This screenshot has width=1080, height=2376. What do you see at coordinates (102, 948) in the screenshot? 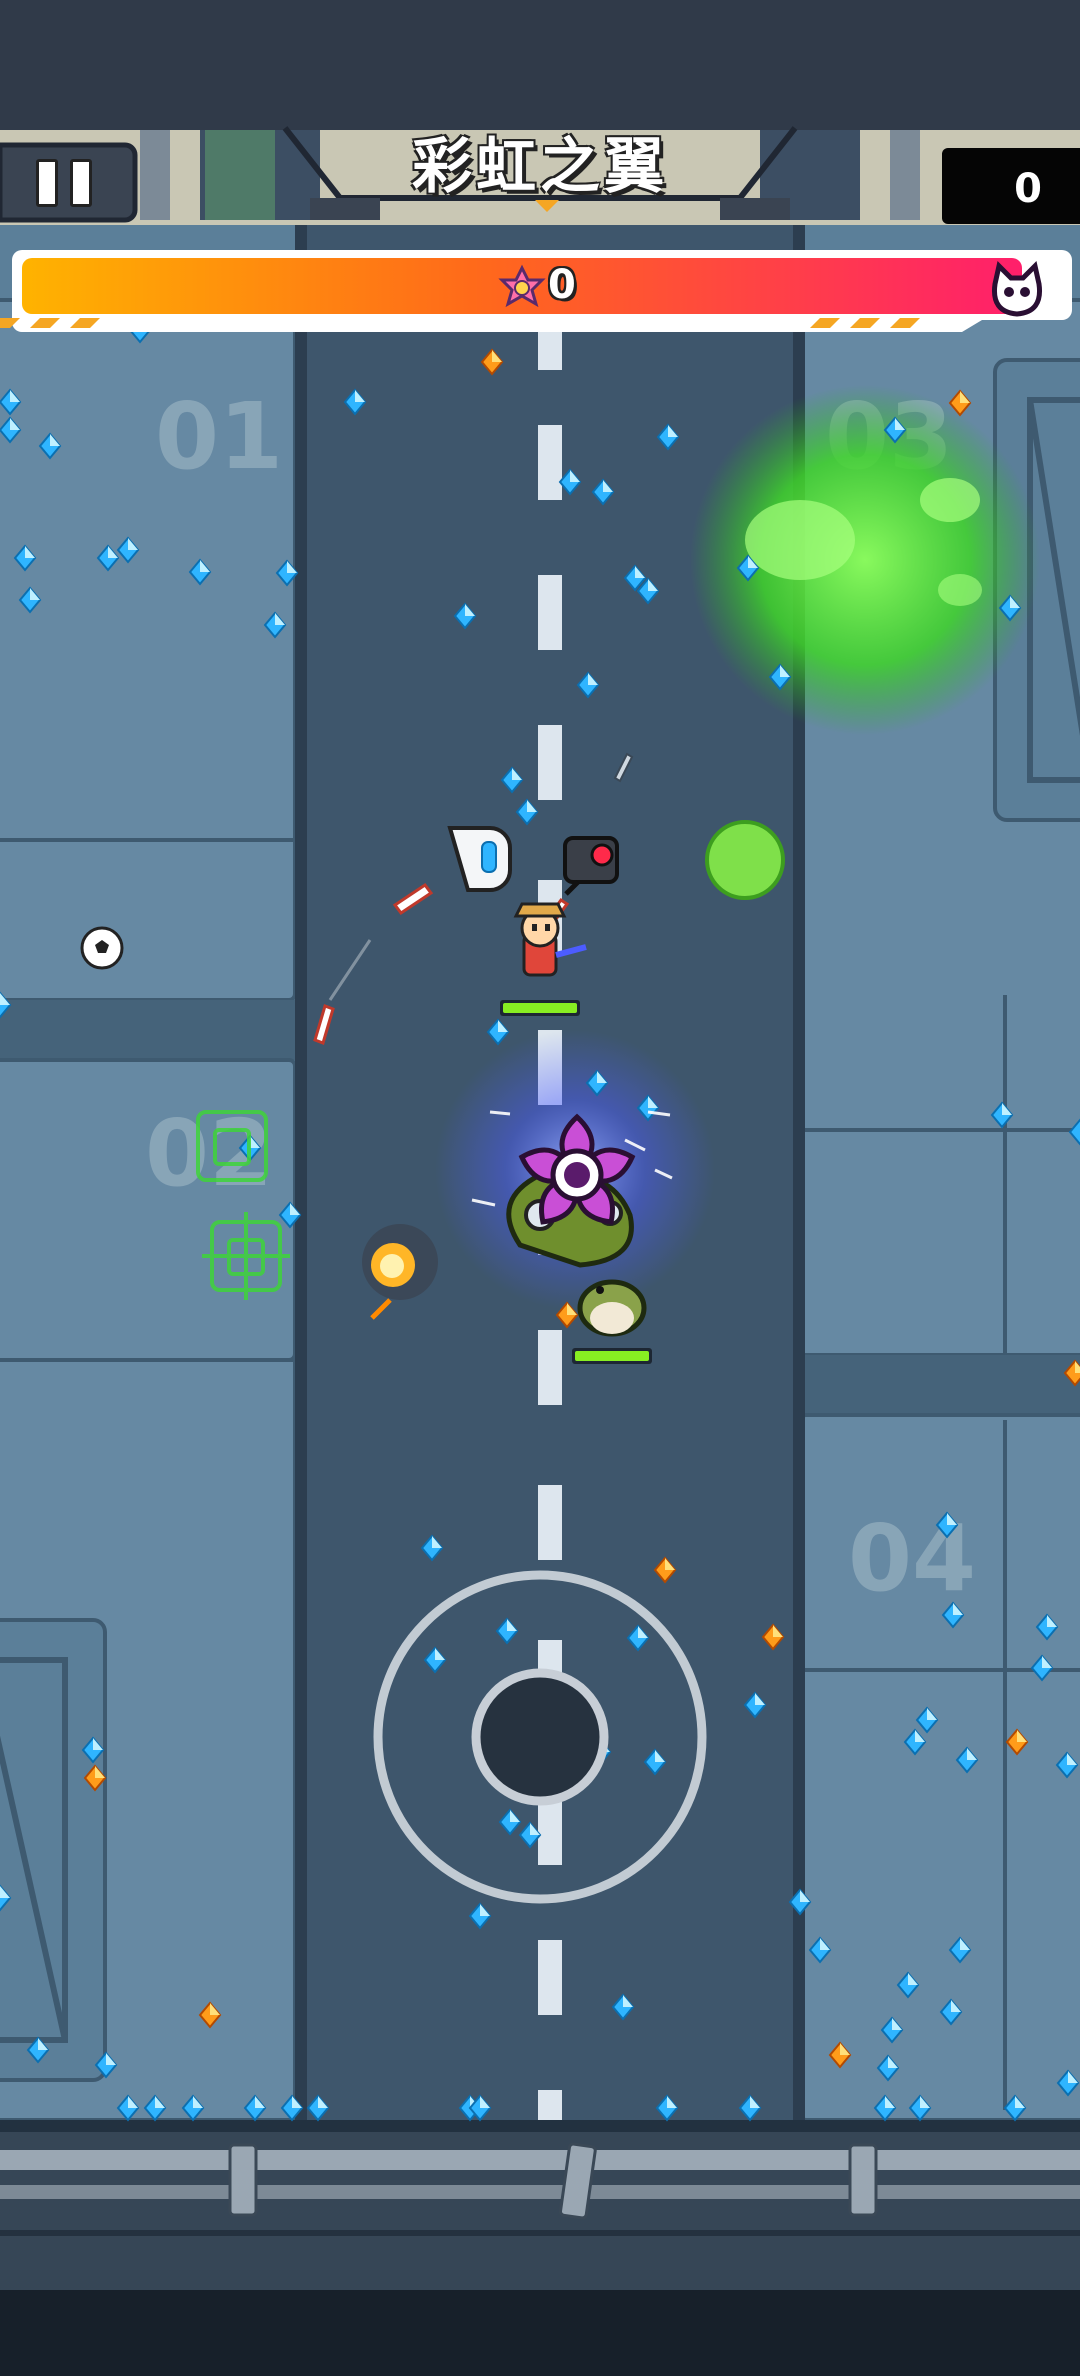
I see `soccer-ball-icon` at bounding box center [102, 948].